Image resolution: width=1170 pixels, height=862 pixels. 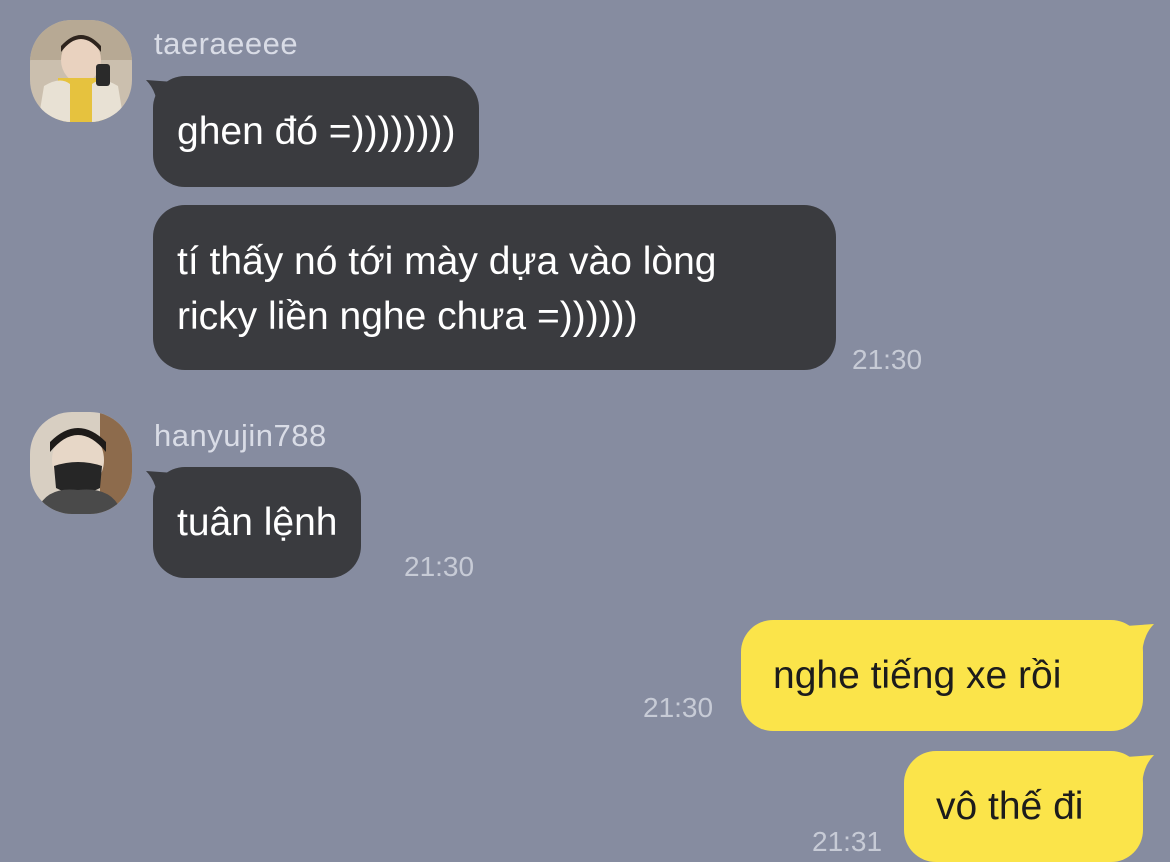 I want to click on message-text: tuân lệnh, so click(x=257, y=522).